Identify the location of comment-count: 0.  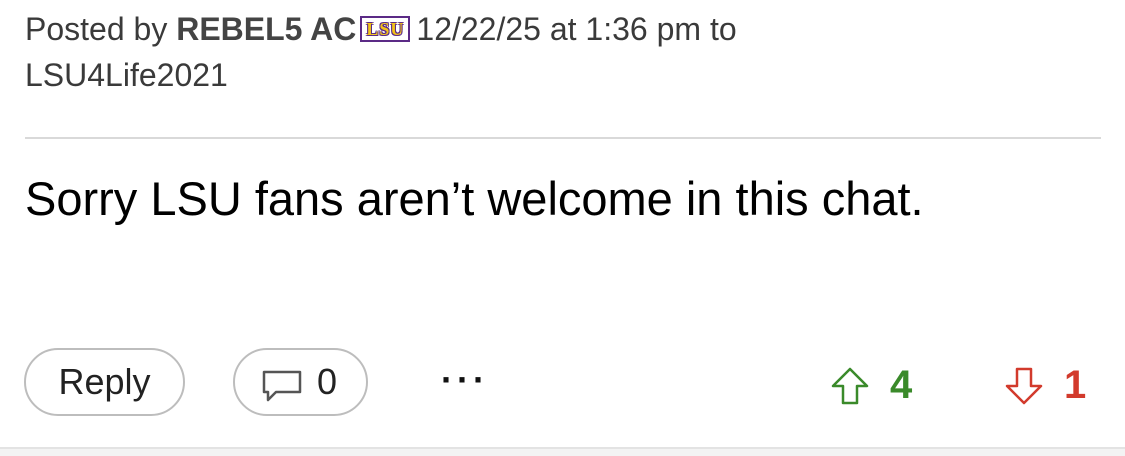
(327, 381).